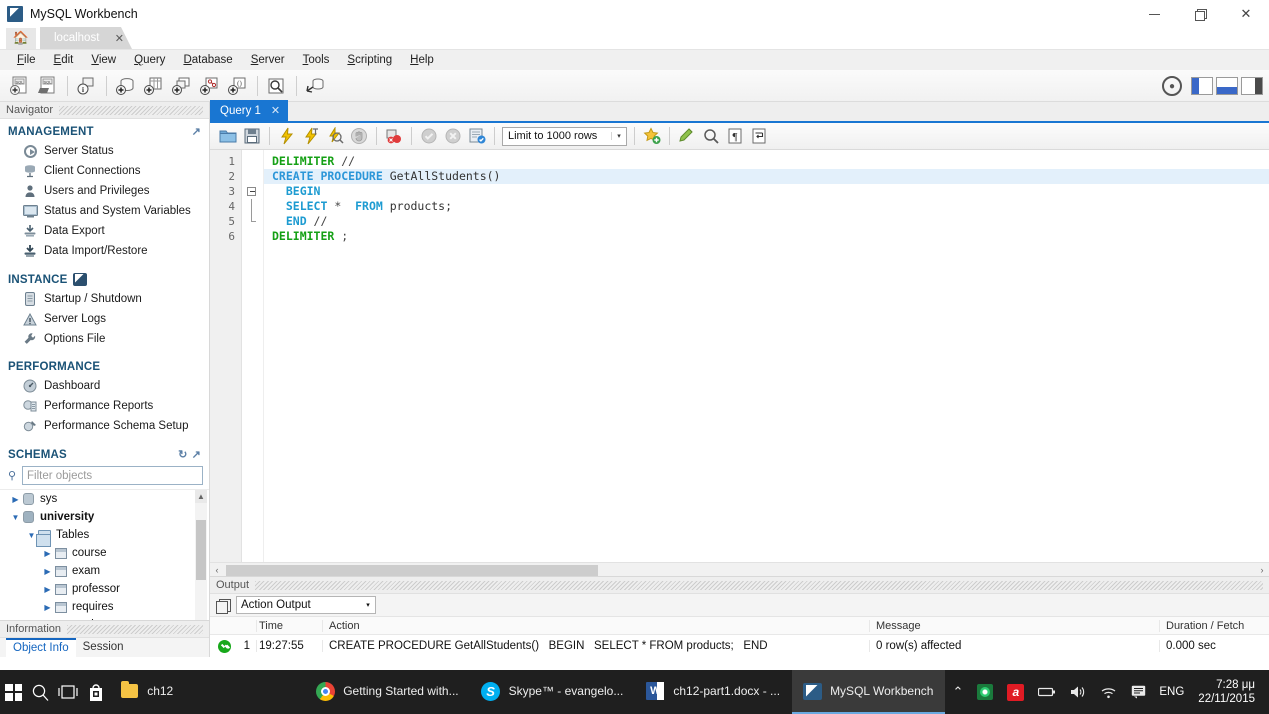 The image size is (1269, 714). I want to click on create-new-view-icon, so click(181, 86).